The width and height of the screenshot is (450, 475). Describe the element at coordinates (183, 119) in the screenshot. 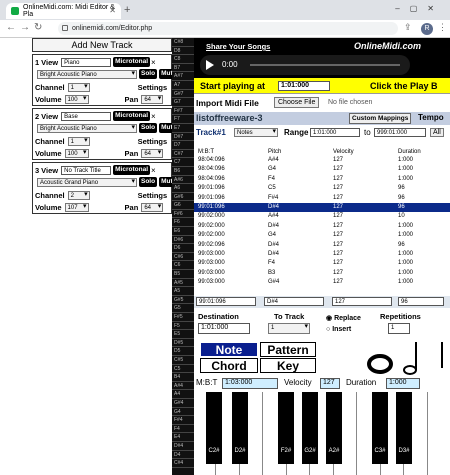

I see `strip-key: F7` at that location.